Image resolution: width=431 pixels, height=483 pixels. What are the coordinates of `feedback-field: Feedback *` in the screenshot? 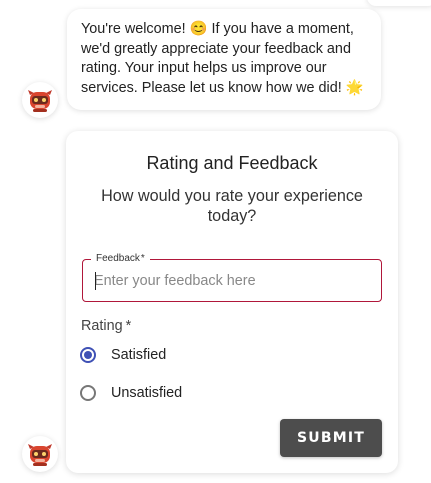 It's located at (232, 277).